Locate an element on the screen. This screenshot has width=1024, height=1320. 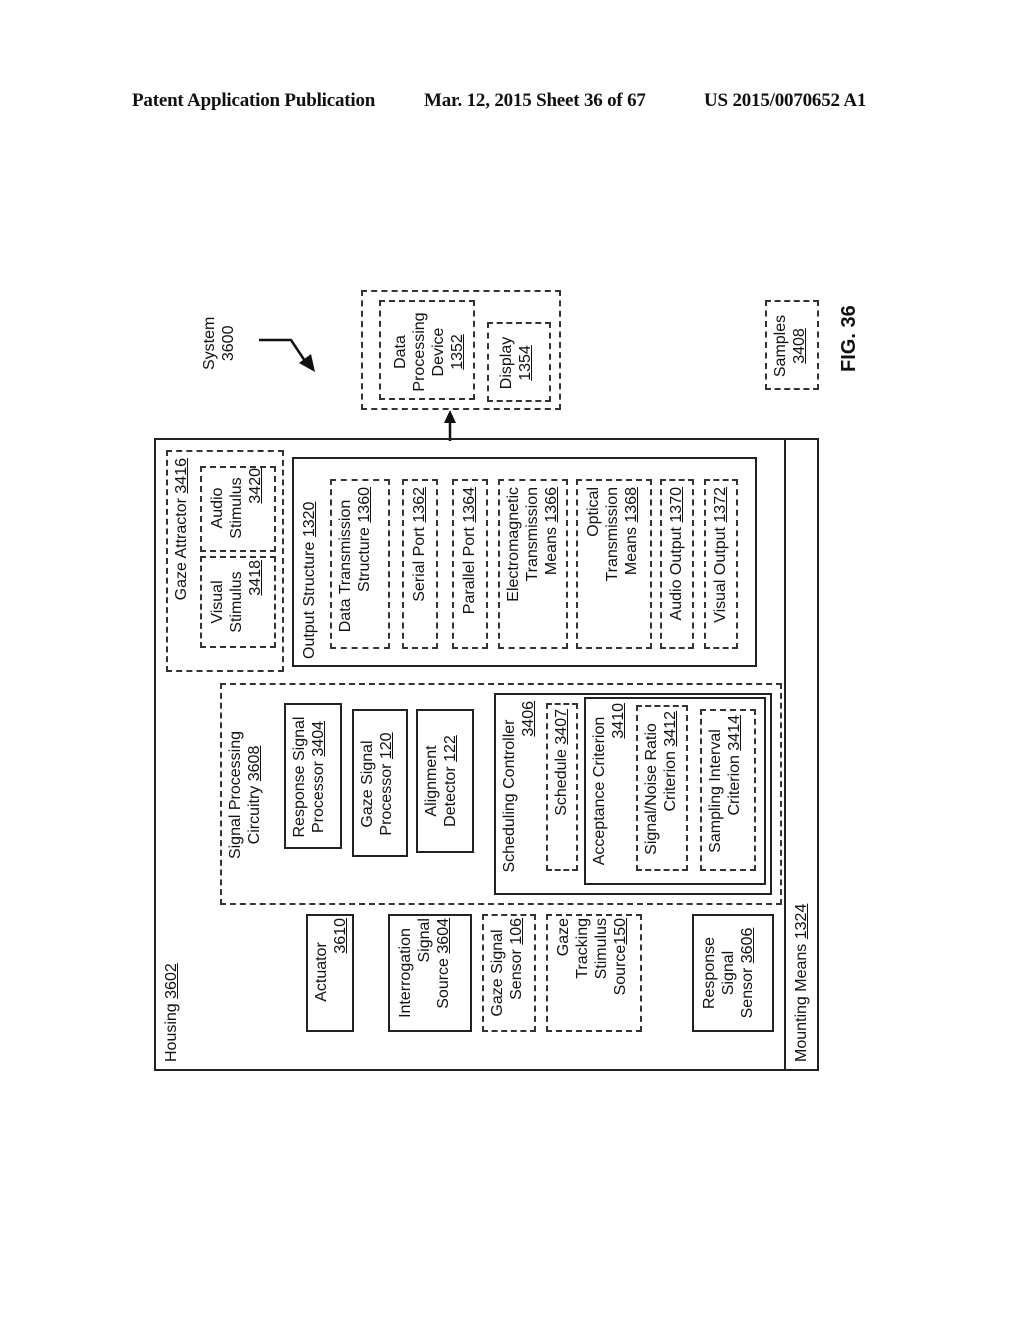
ref-number: 3608 is located at coordinates (254, 763).